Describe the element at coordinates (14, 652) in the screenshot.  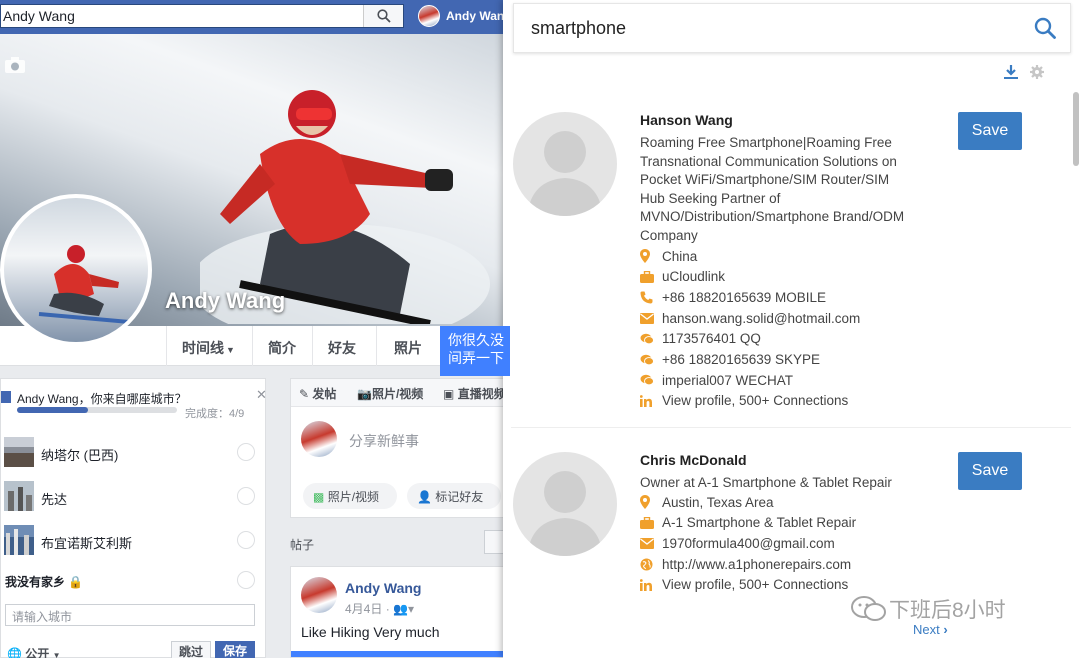
I see `globe-icon: 🌐` at that location.